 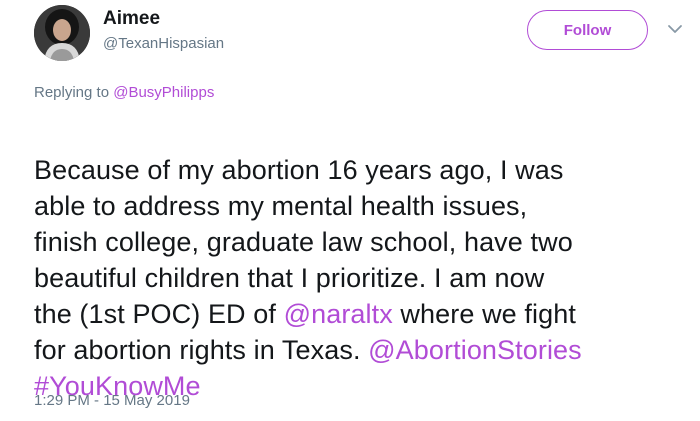 What do you see at coordinates (338, 314) in the screenshot?
I see `mention-naraltx-link: @naraltx` at bounding box center [338, 314].